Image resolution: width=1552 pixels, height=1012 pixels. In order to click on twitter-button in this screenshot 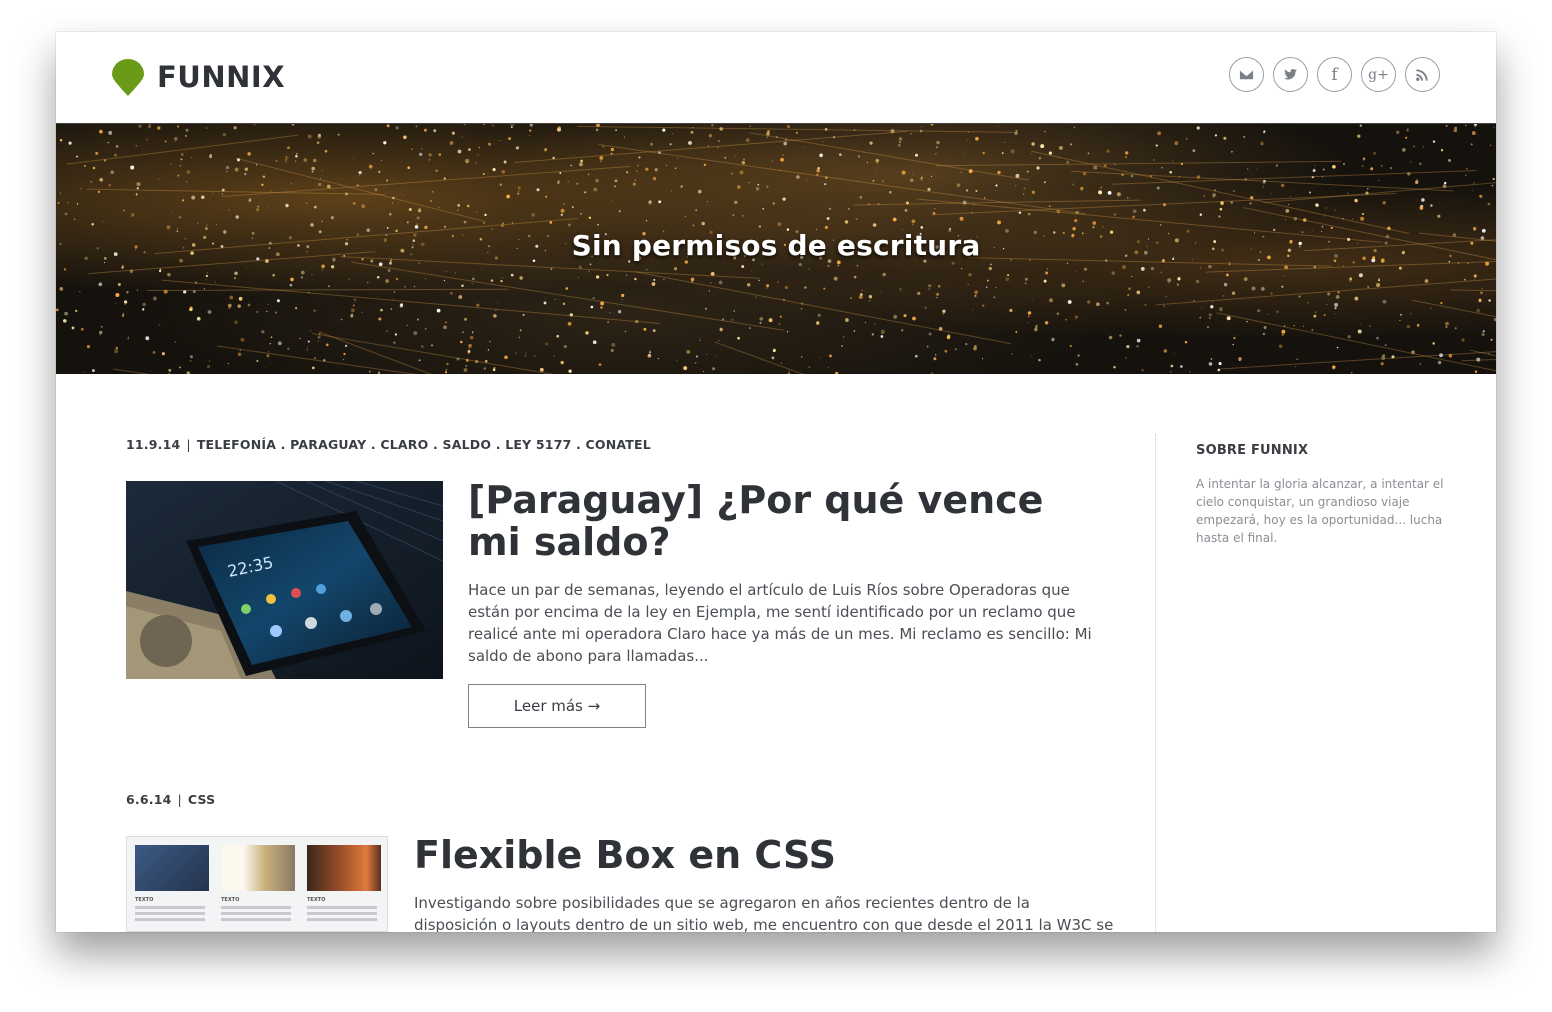, I will do `click(1290, 74)`.